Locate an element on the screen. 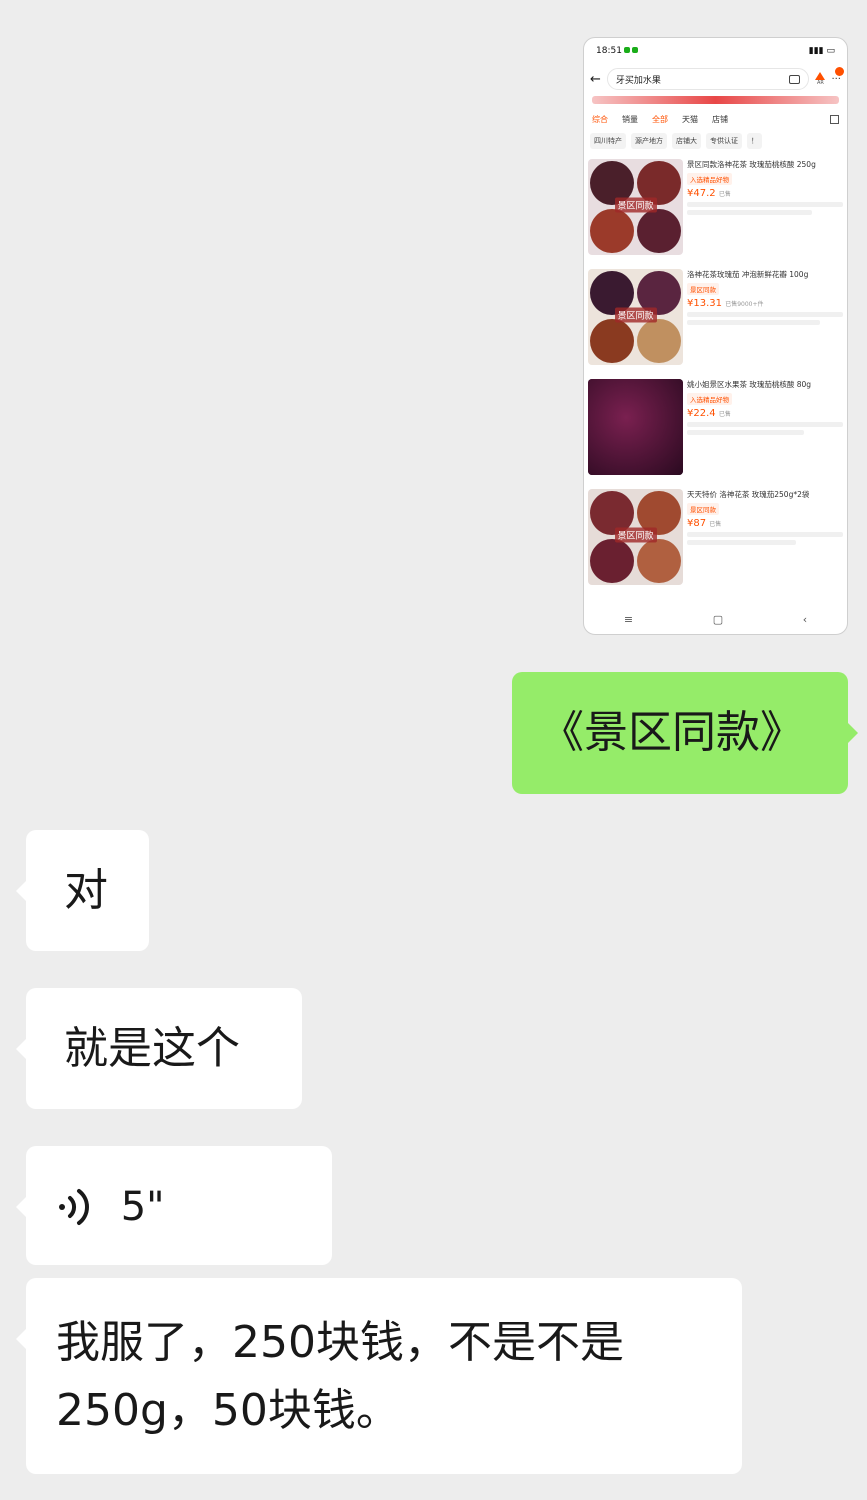 The width and height of the screenshot is (867, 1500). message-text-line: 250g，50块钱。 is located at coordinates (228, 1410).